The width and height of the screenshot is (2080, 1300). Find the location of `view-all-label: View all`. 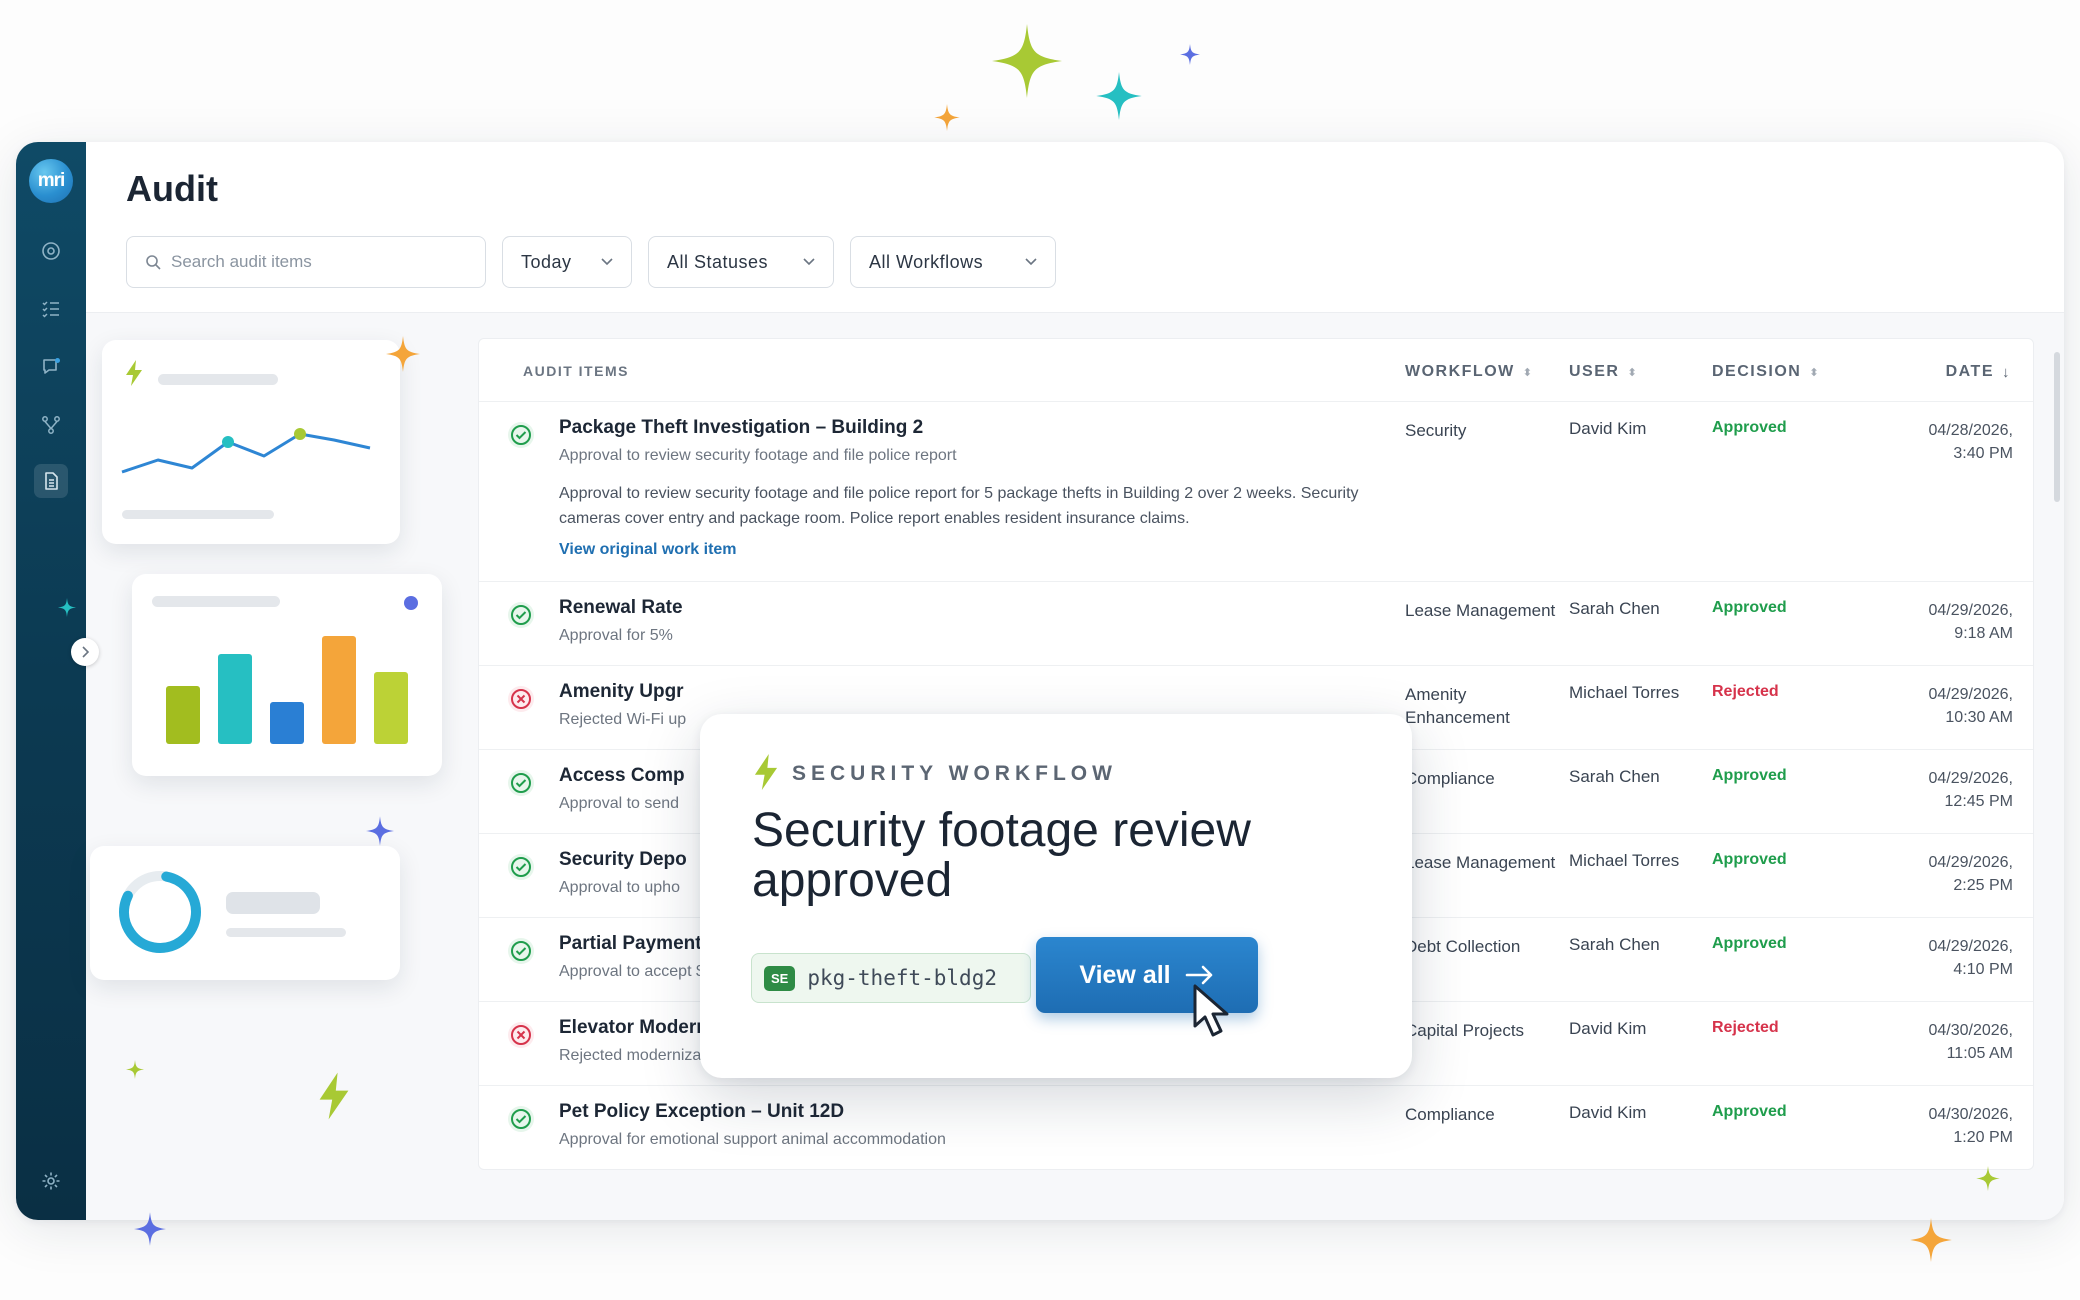

view-all-label: View all is located at coordinates (1125, 974).